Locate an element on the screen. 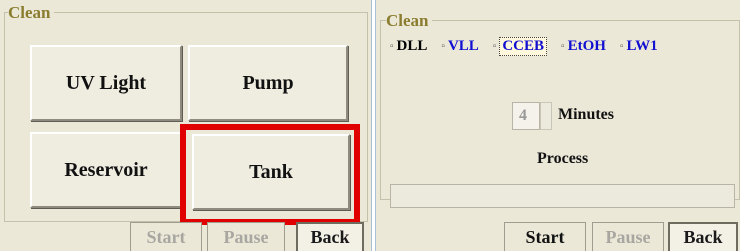 This screenshot has height=251, width=740. option-dll-radio: ▫ DLL is located at coordinates (408, 46).